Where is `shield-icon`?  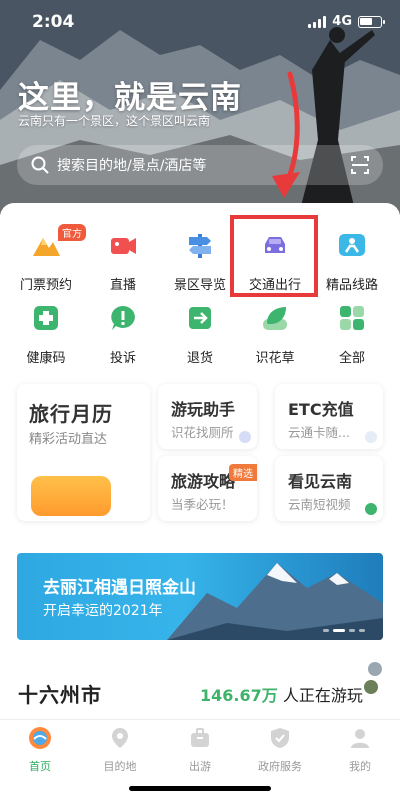 shield-icon is located at coordinates (280, 738).